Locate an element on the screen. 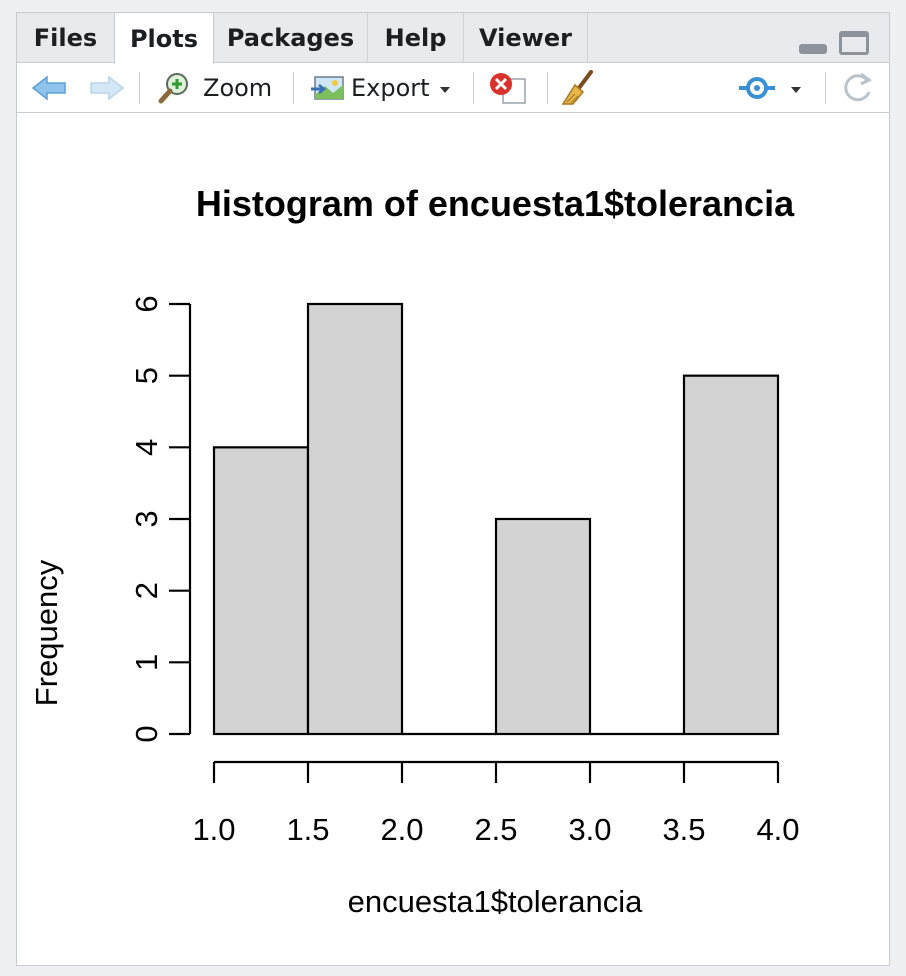 This screenshot has height=976, width=906. y-tick-label: 5 is located at coordinates (146, 375).